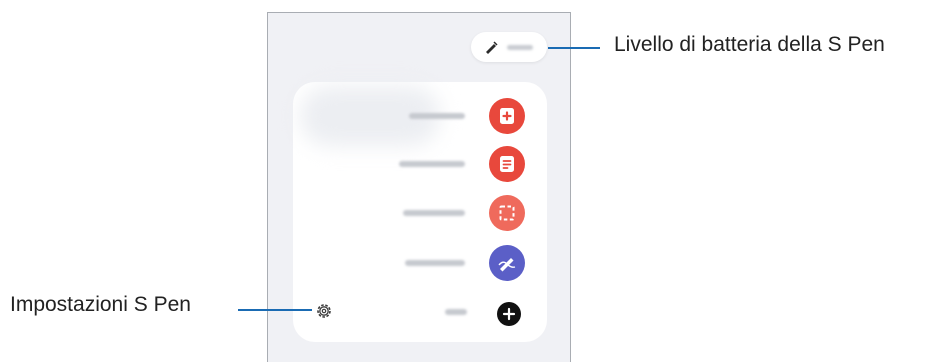 The height and width of the screenshot is (362, 947). I want to click on menu-item-view-all-notes, so click(420, 164).